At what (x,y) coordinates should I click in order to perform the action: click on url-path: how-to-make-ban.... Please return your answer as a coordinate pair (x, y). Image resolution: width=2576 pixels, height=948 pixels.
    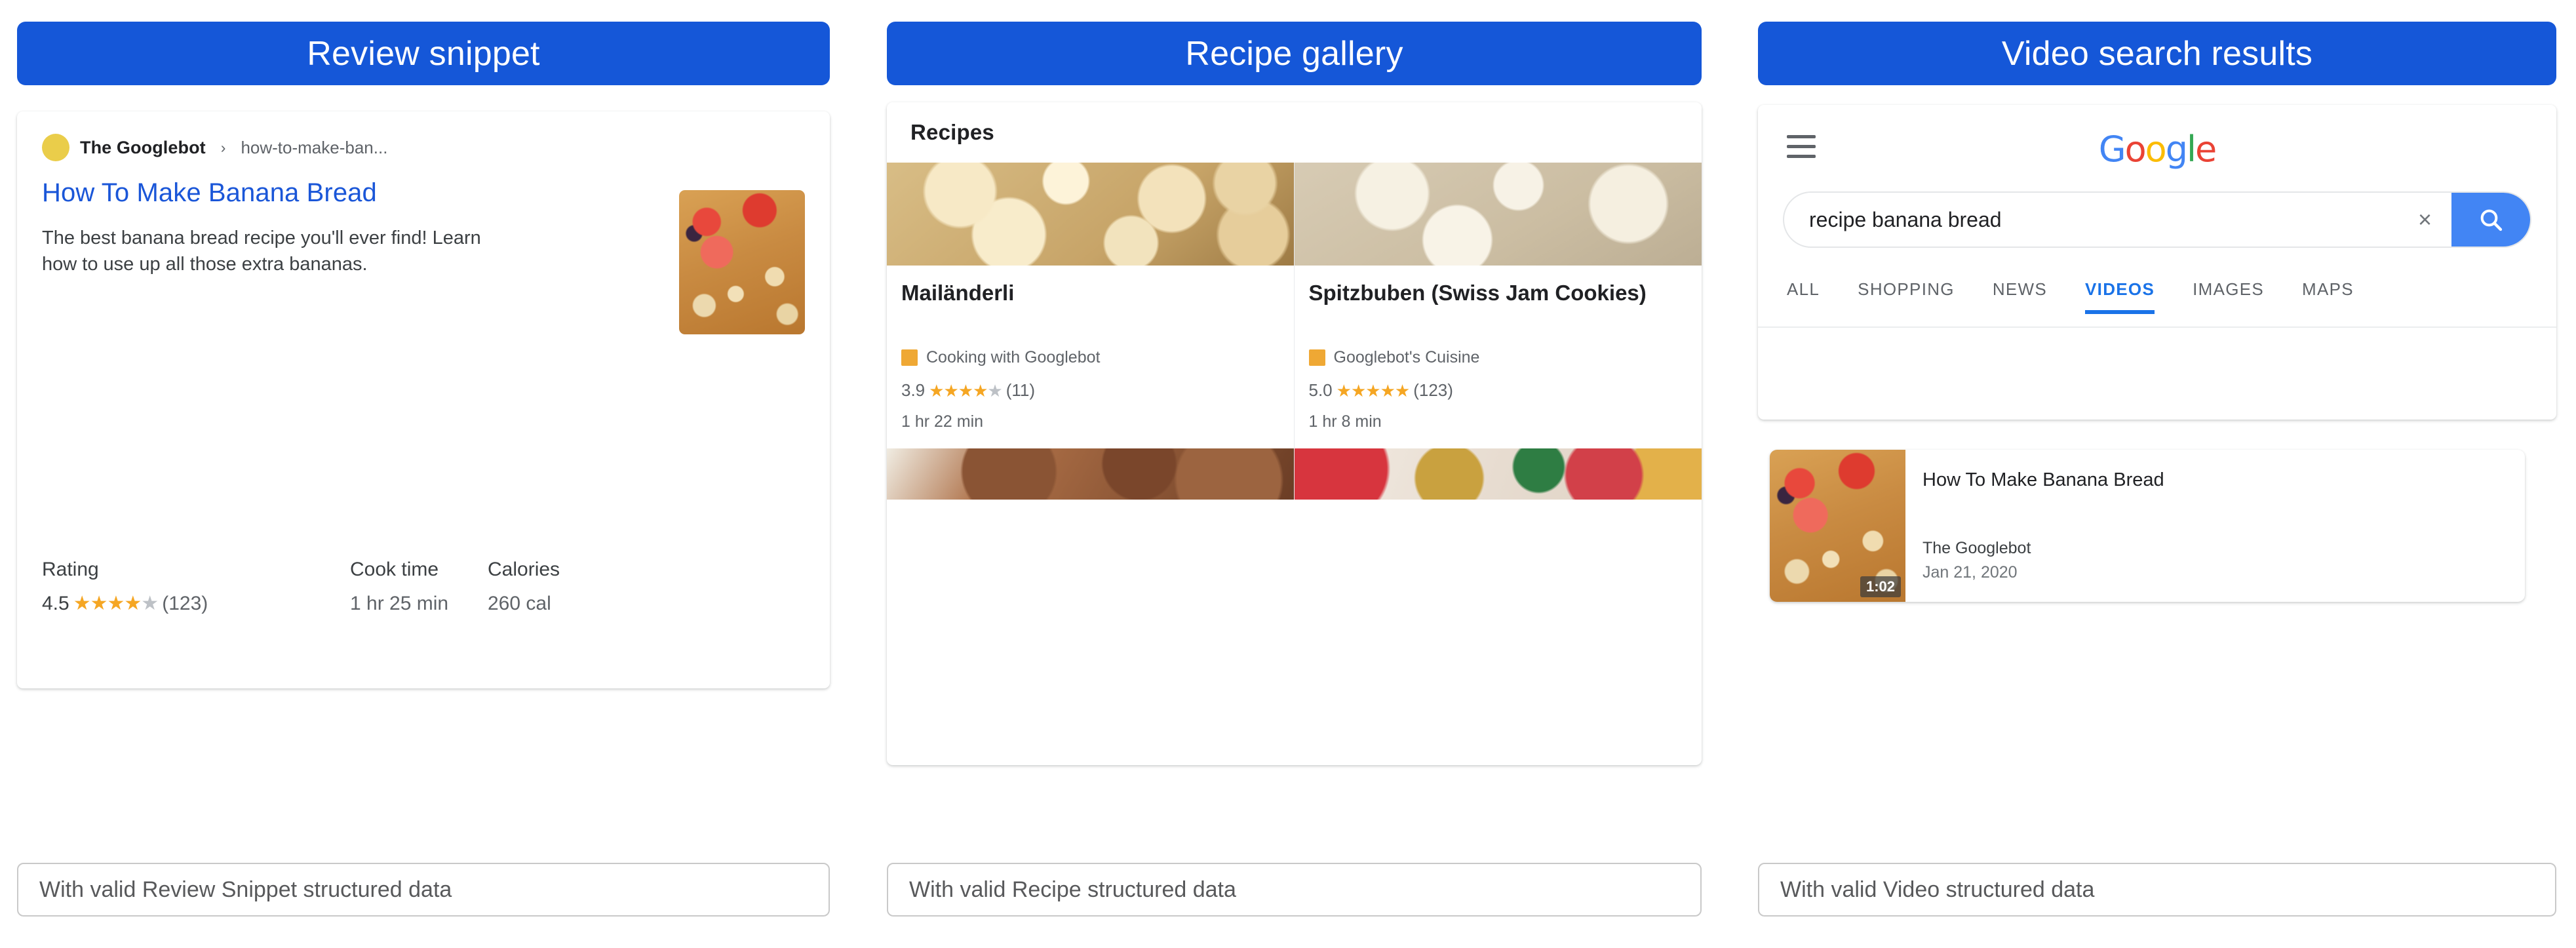
    Looking at the image, I should click on (314, 147).